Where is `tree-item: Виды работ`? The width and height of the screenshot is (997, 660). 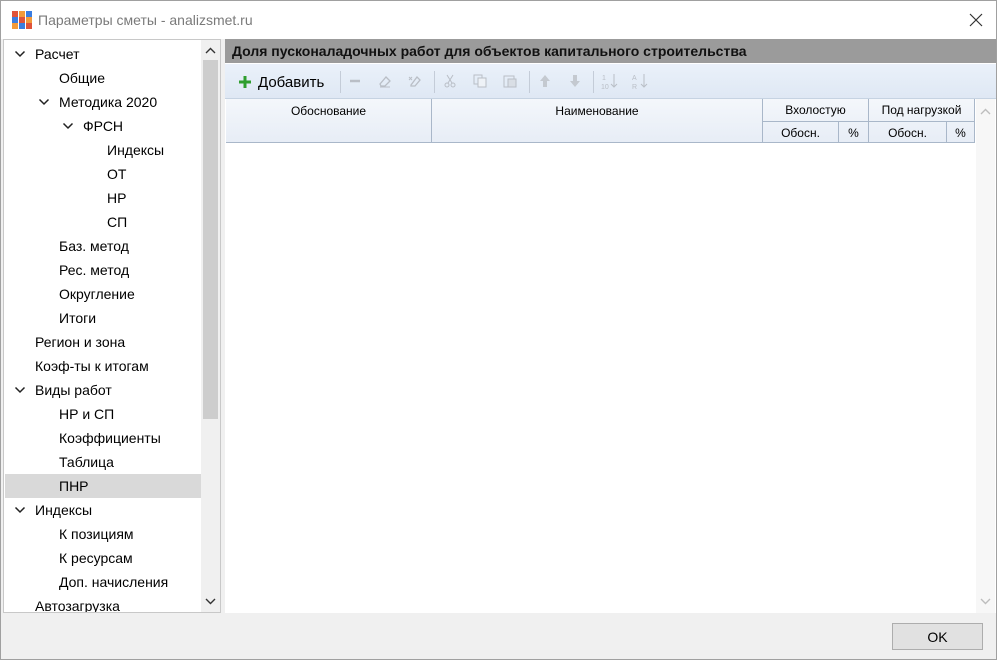
tree-item: Виды работ is located at coordinates (103, 390).